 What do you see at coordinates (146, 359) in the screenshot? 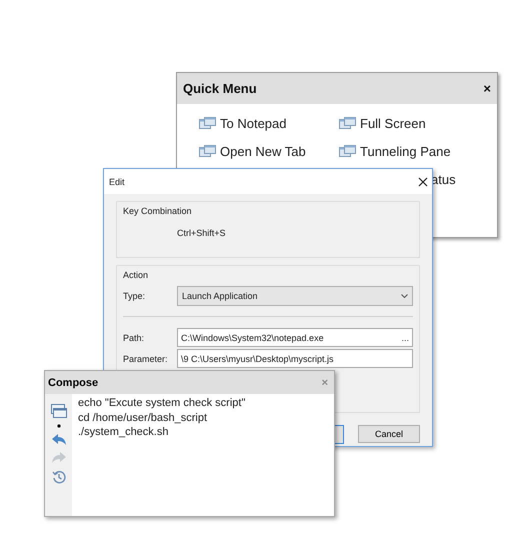
I see `field-label: Parameter:` at bounding box center [146, 359].